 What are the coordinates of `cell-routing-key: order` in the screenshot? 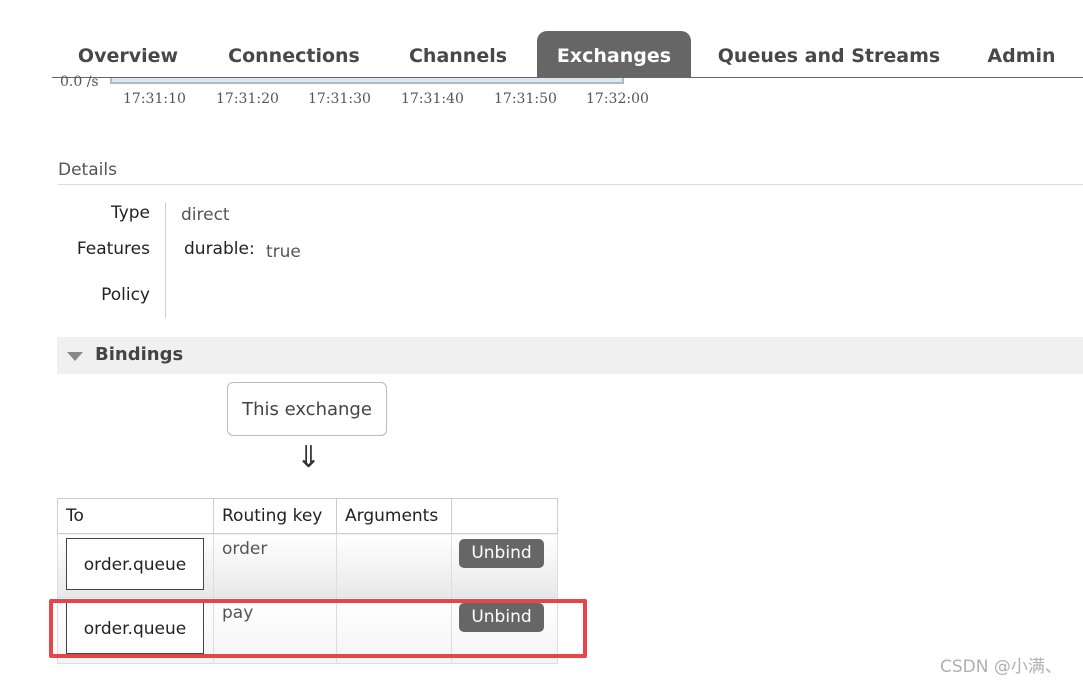 It's located at (275, 565).